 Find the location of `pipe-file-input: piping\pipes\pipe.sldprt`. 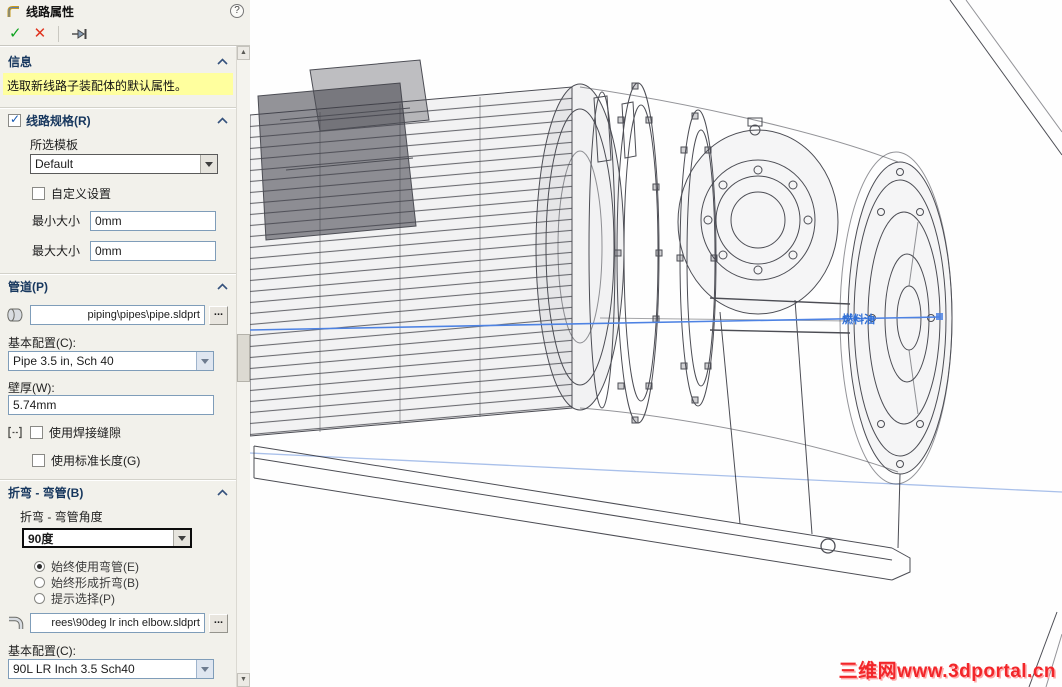

pipe-file-input: piping\pipes\pipe.sldprt is located at coordinates (117, 315).